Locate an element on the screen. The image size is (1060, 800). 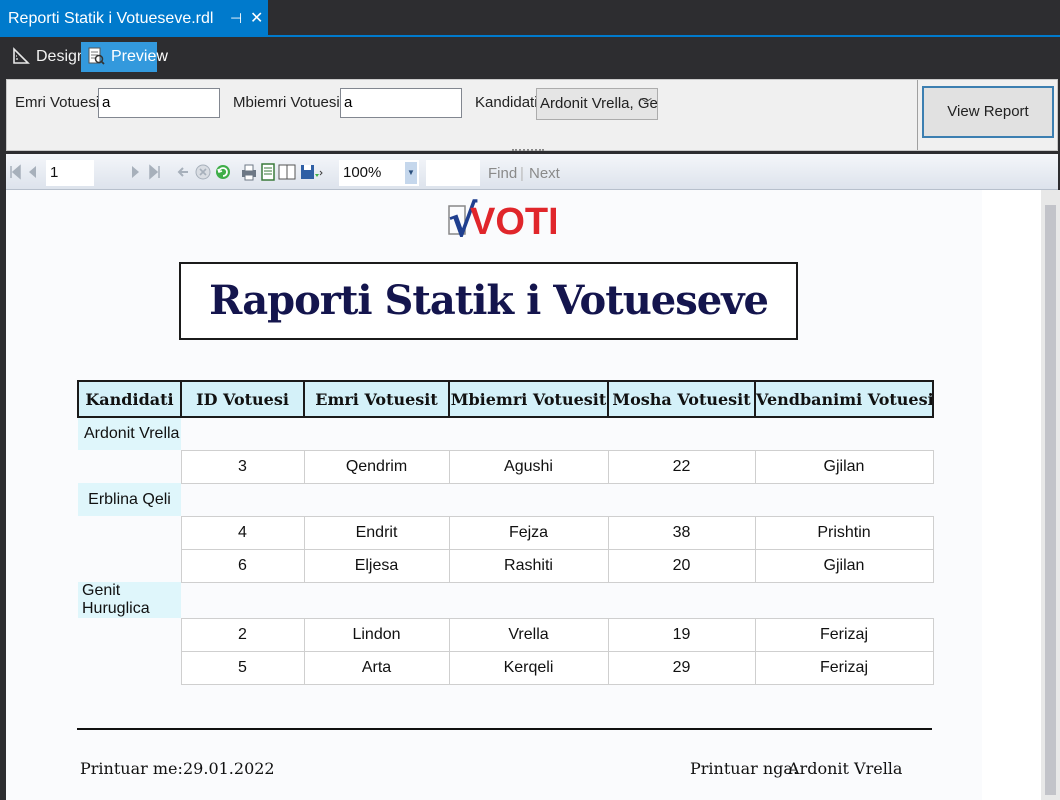
pin-icon: ⊣ is located at coordinates (236, 18).